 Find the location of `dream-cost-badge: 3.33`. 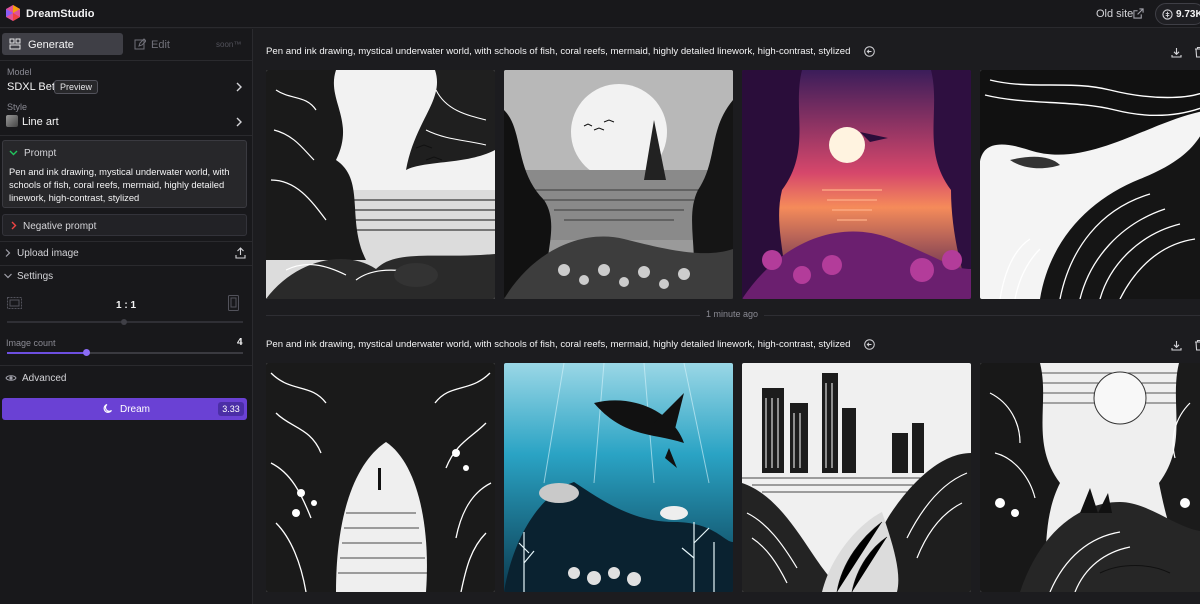

dream-cost-badge: 3.33 is located at coordinates (231, 409).